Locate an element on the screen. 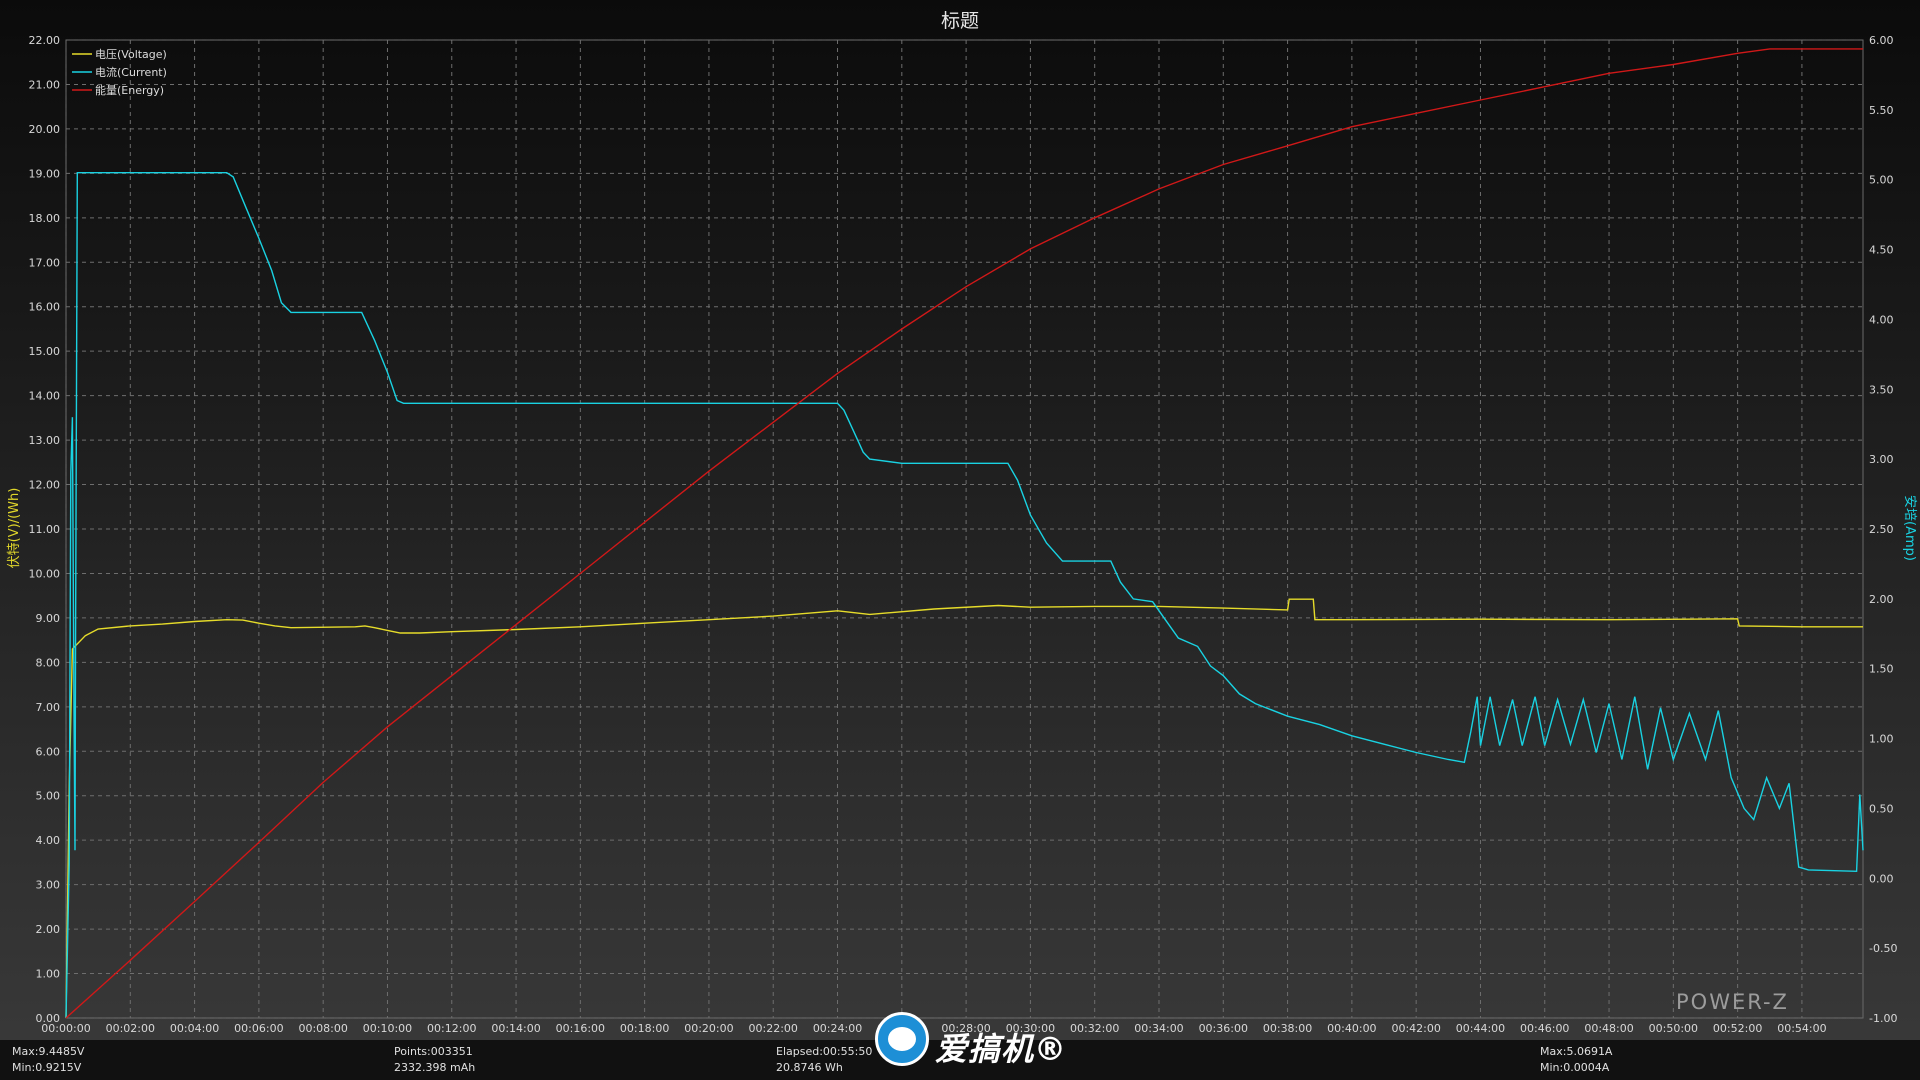 Image resolution: width=1920 pixels, height=1080 pixels. legend: 电压(Voltage) 电流(Current) 能量(Energy) is located at coordinates (119, 72).